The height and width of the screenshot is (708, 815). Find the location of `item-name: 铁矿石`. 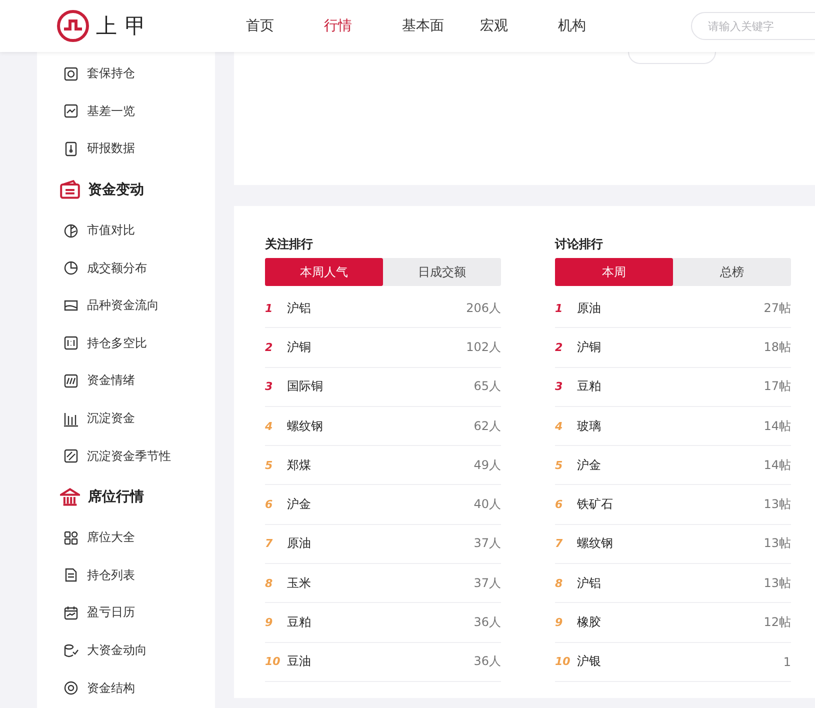

item-name: 铁矿石 is located at coordinates (595, 505).